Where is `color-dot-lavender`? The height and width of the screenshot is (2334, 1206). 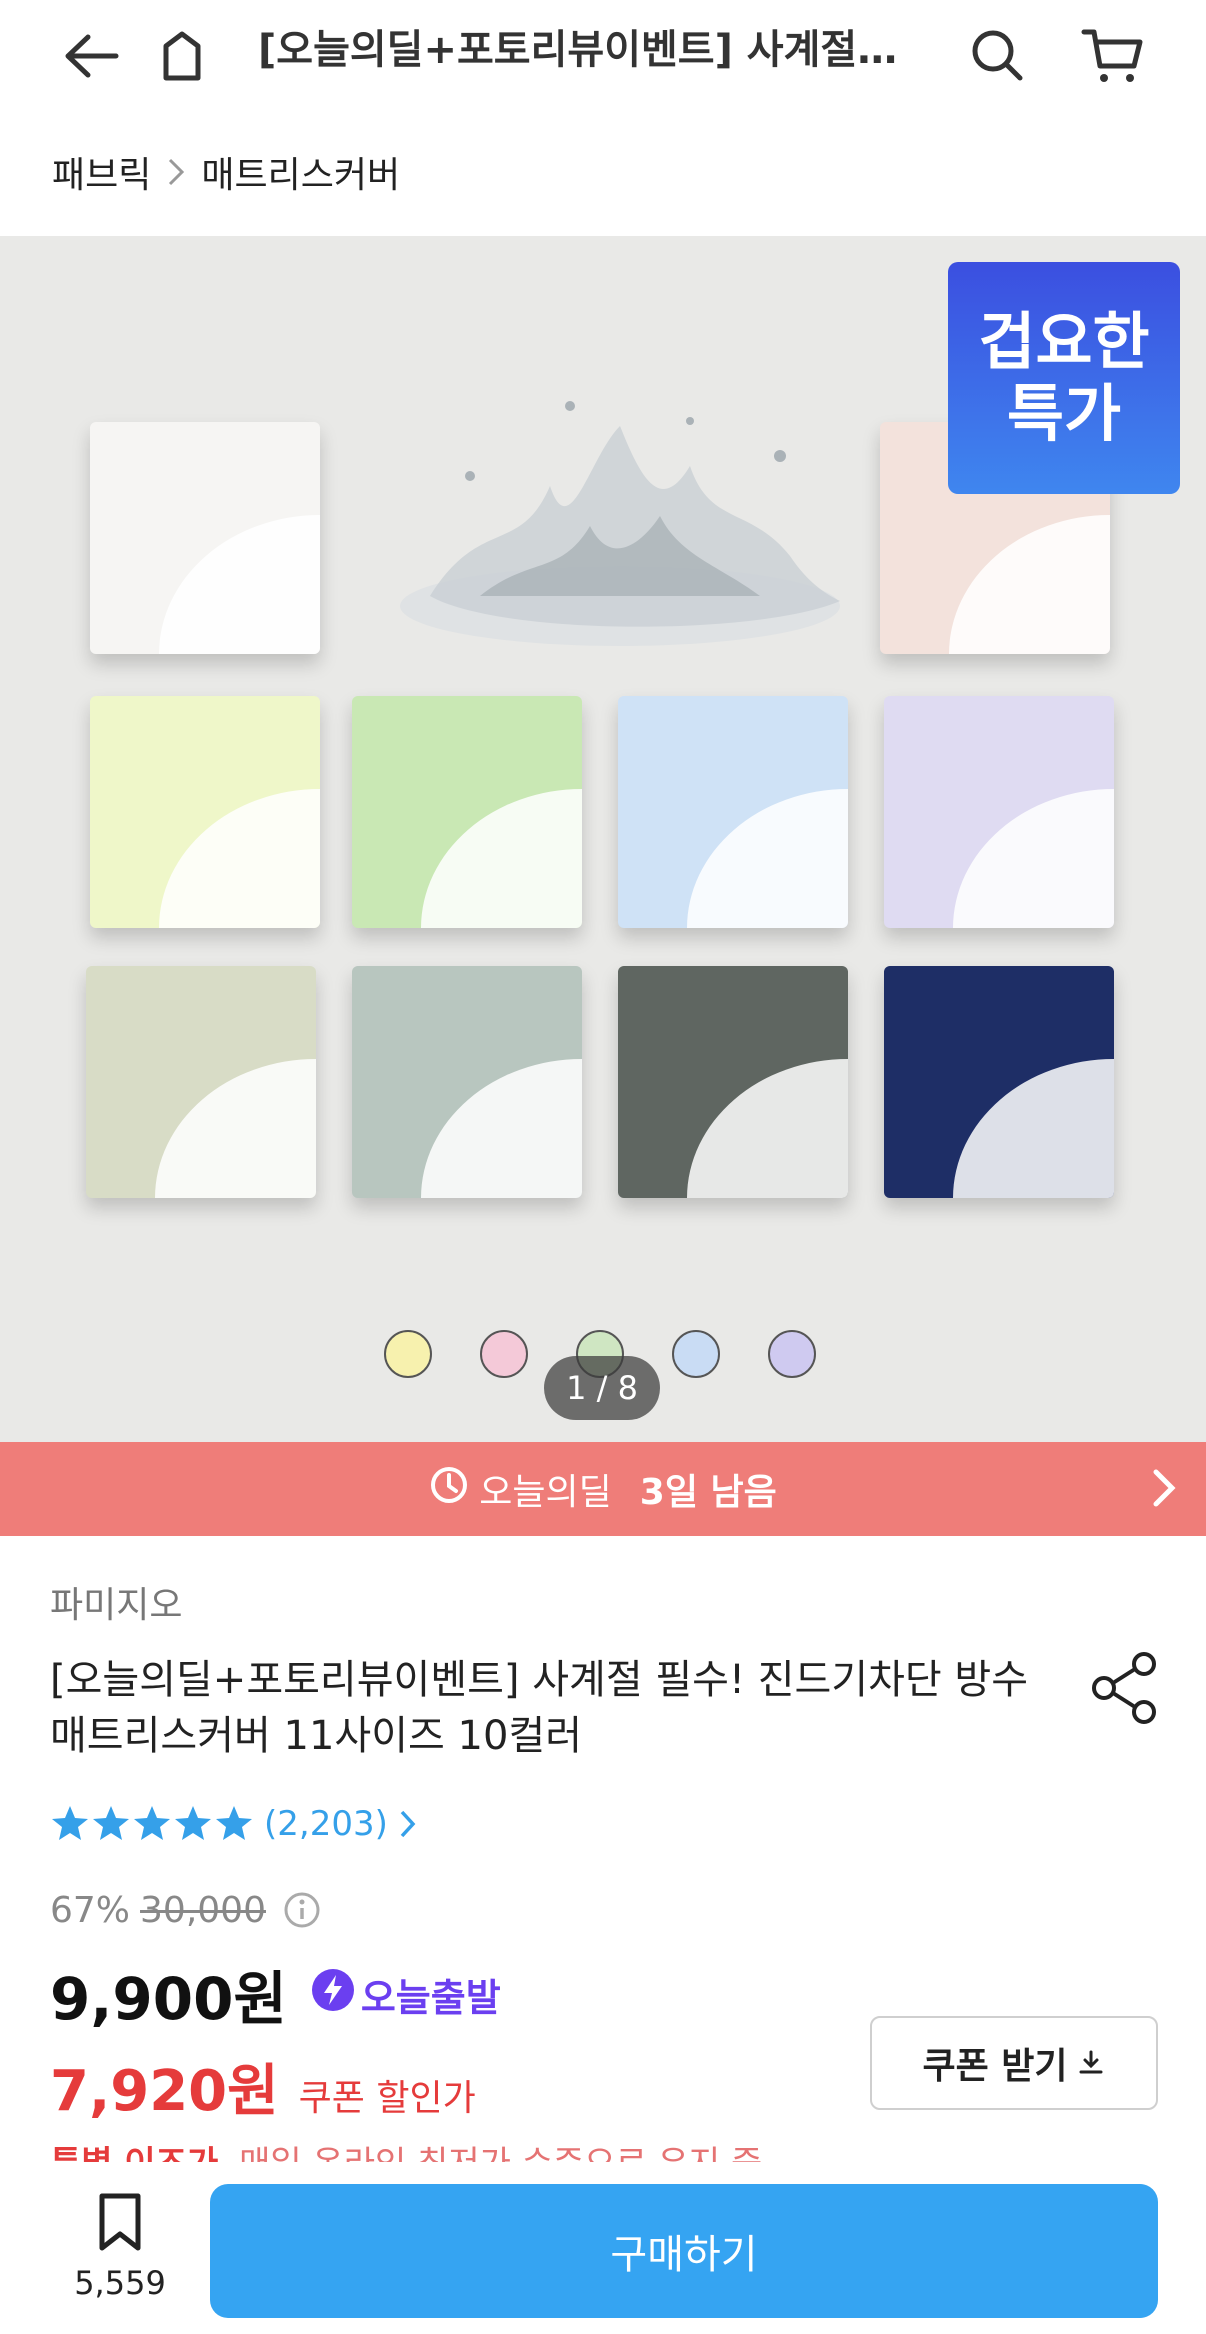
color-dot-lavender is located at coordinates (792, 1354).